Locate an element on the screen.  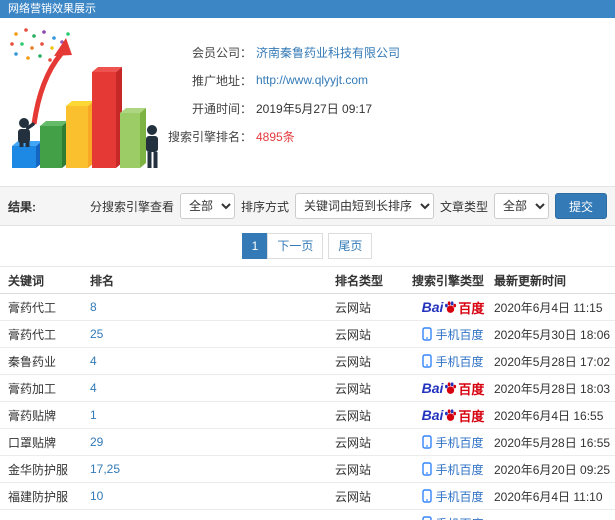
article-type-select: 全部 is located at coordinates (521, 206).